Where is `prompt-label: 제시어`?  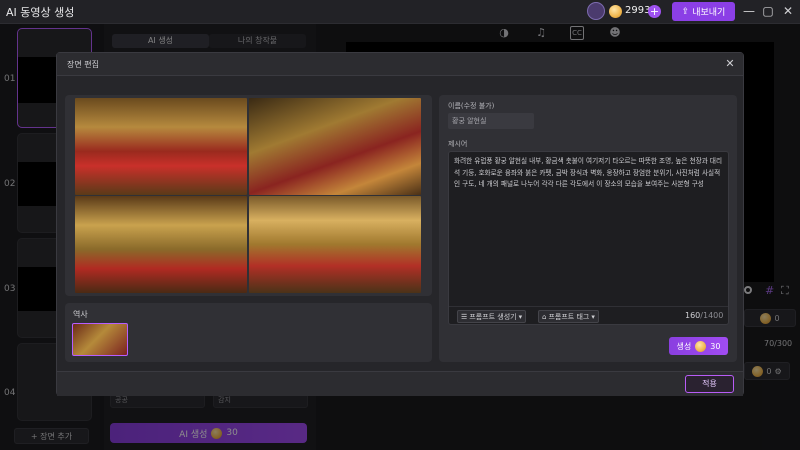 prompt-label: 제시어 is located at coordinates (458, 144).